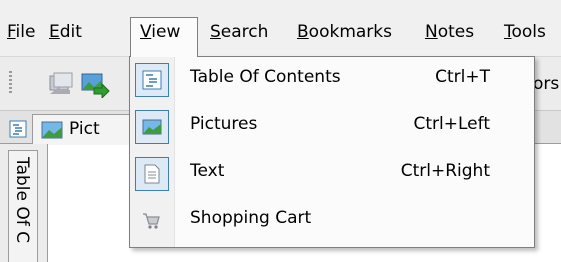 The image size is (561, 262). What do you see at coordinates (445, 171) in the screenshot?
I see `menu-item-shortcut: Ctrl+Right` at bounding box center [445, 171].